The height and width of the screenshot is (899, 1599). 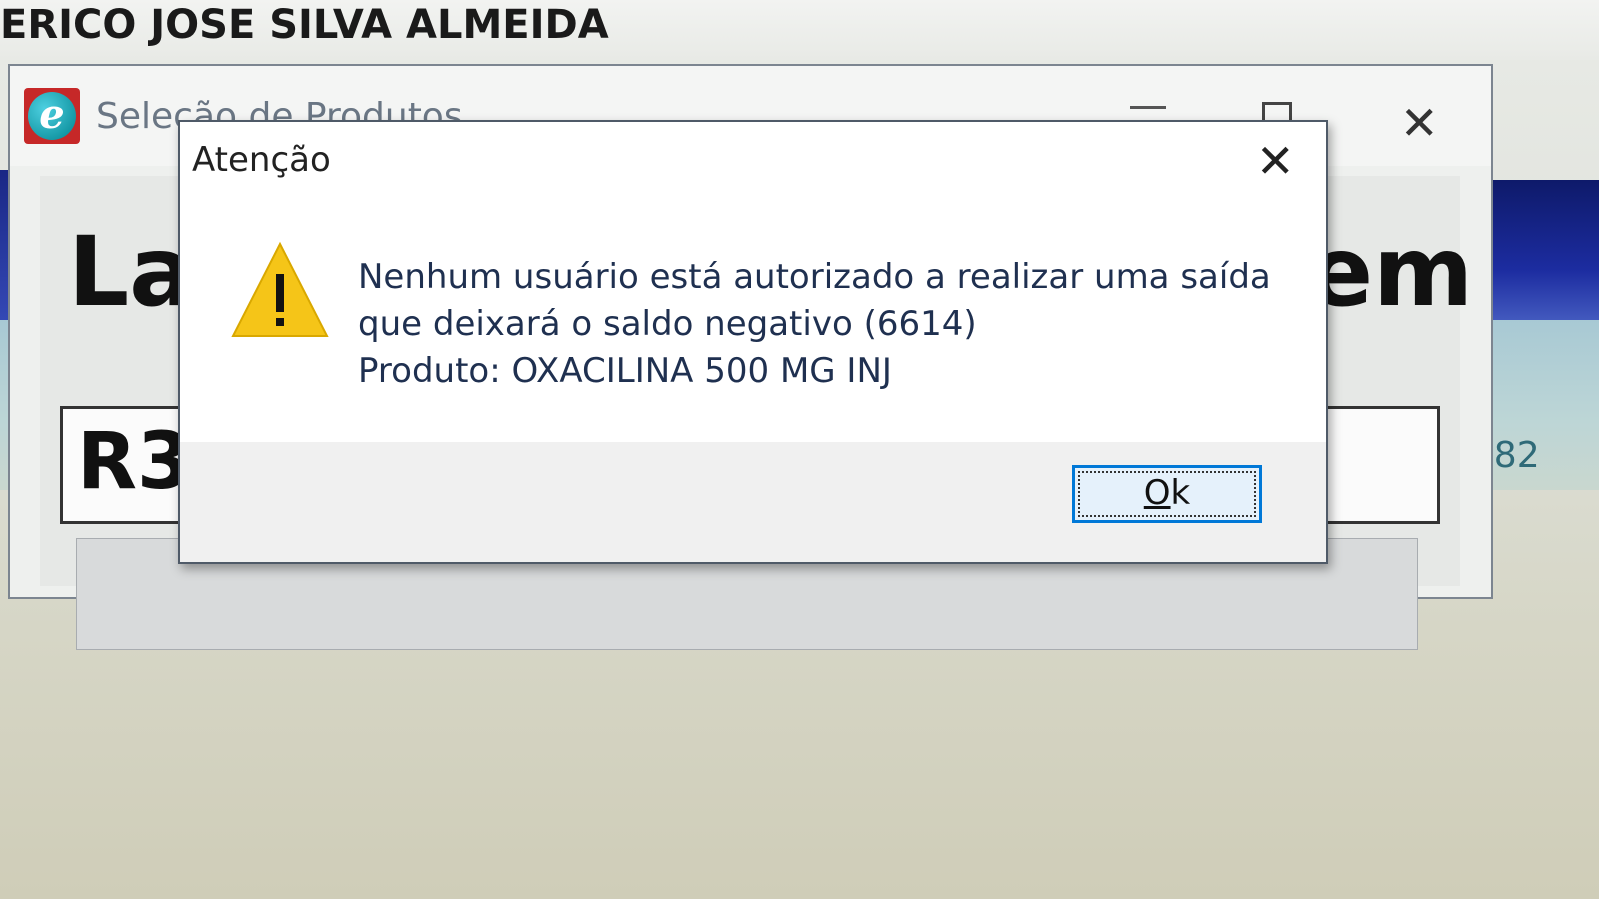 What do you see at coordinates (52, 116) in the screenshot?
I see `app-e-icon: e` at bounding box center [52, 116].